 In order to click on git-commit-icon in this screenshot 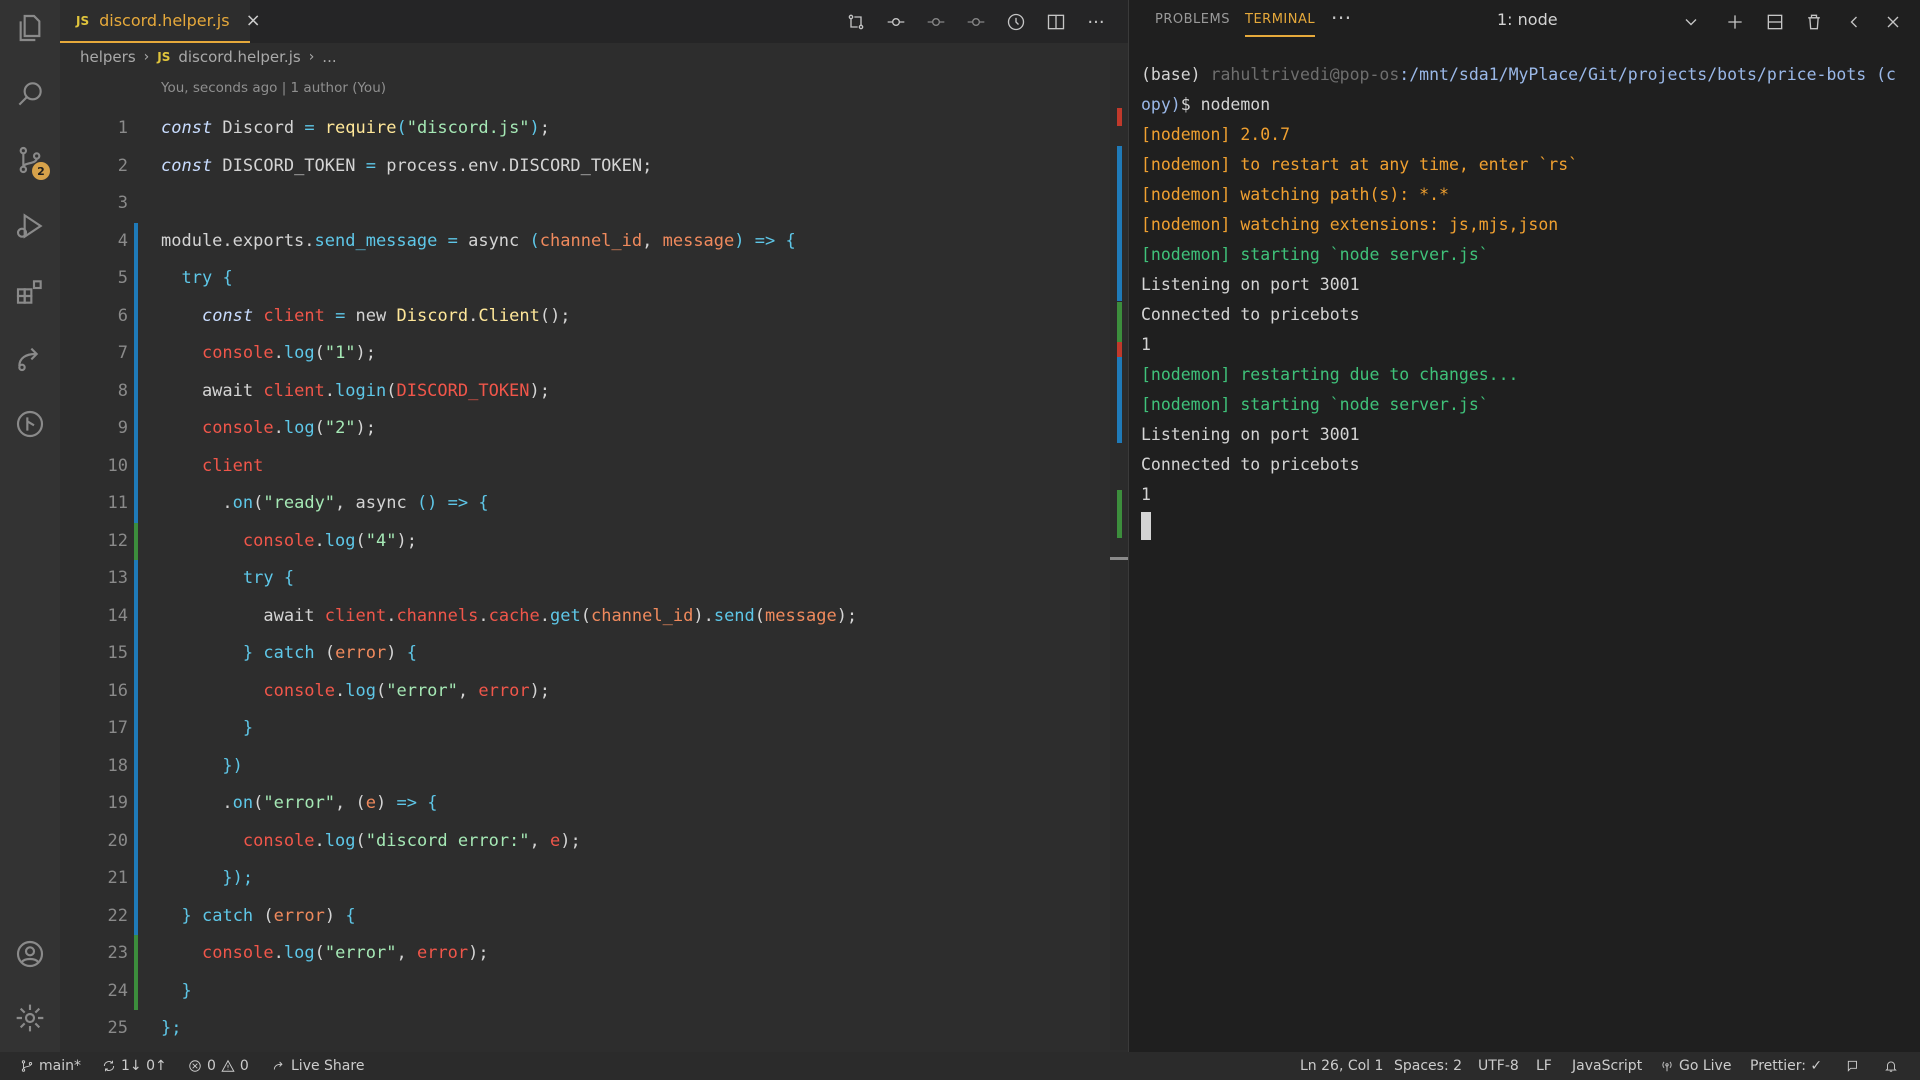, I will do `click(896, 22)`.